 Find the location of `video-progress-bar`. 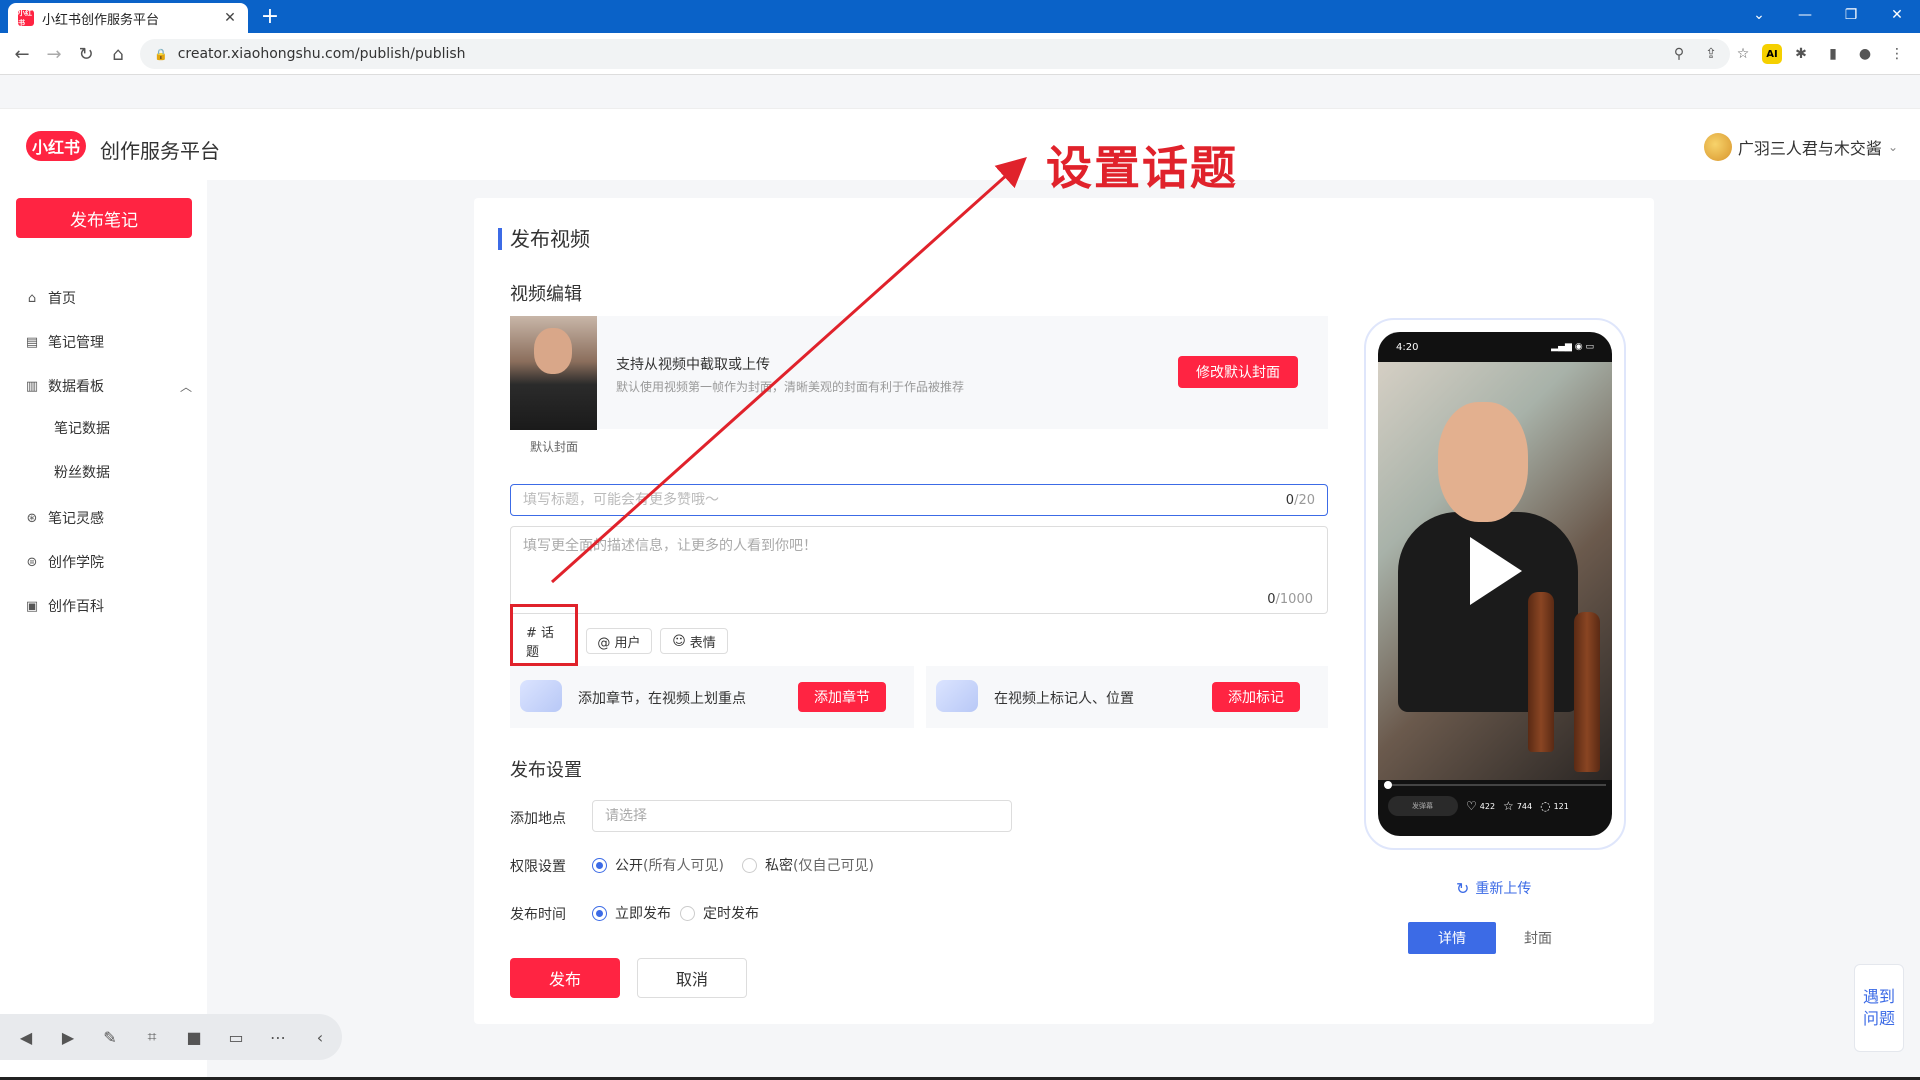

video-progress-bar is located at coordinates (1495, 785).